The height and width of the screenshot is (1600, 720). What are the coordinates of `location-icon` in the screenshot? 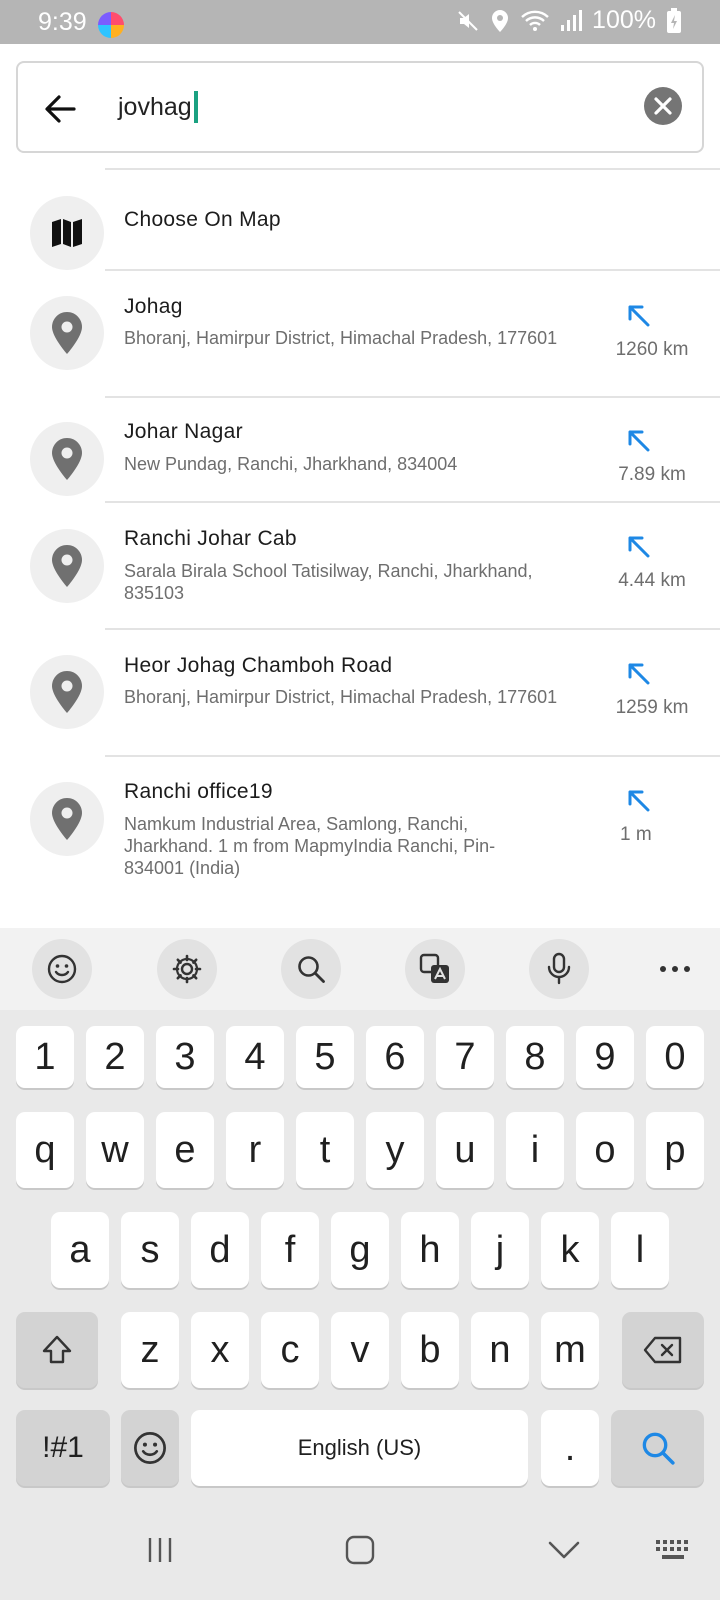 It's located at (500, 21).